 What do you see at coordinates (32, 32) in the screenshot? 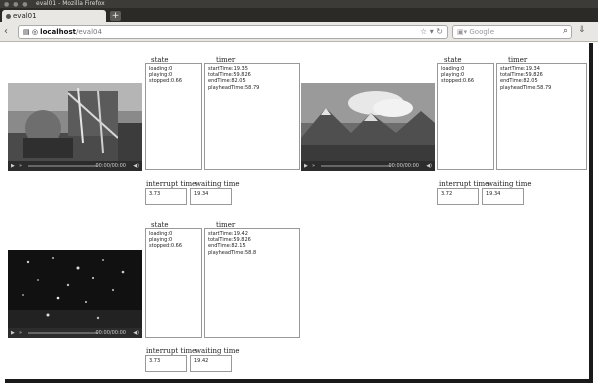
I see `page-icon: ▤ ◎` at bounding box center [32, 32].